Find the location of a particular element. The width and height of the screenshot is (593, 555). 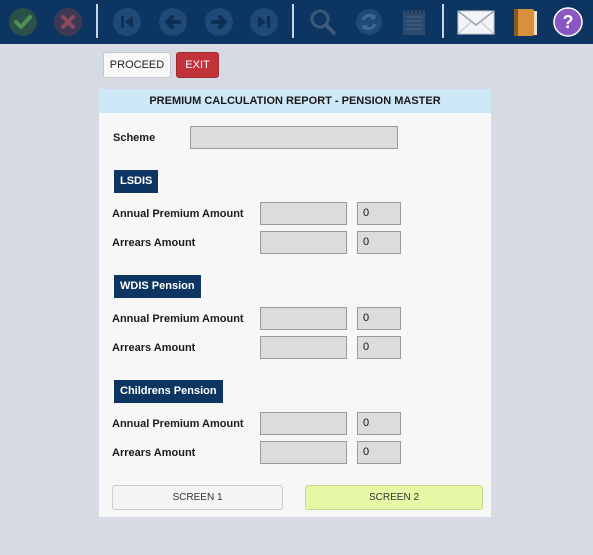

wdis-annual-premium-value: 0 is located at coordinates (379, 318).